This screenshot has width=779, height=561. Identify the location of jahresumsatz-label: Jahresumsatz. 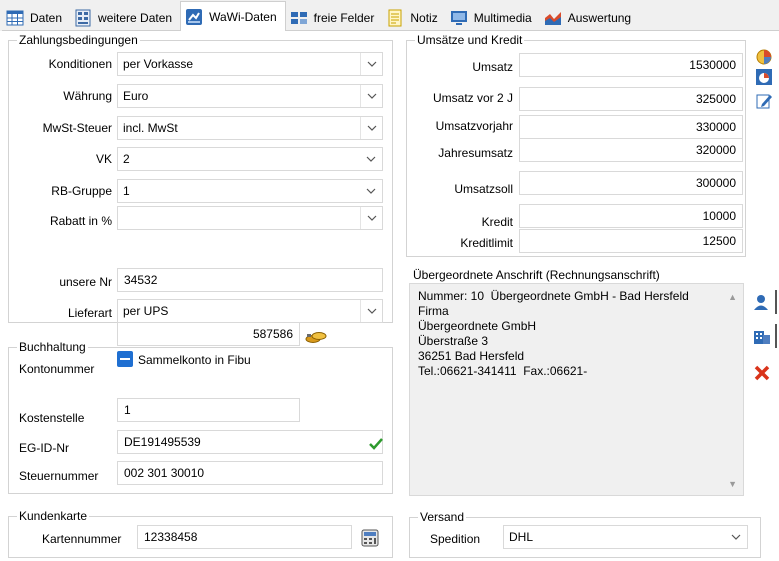
(475, 153).